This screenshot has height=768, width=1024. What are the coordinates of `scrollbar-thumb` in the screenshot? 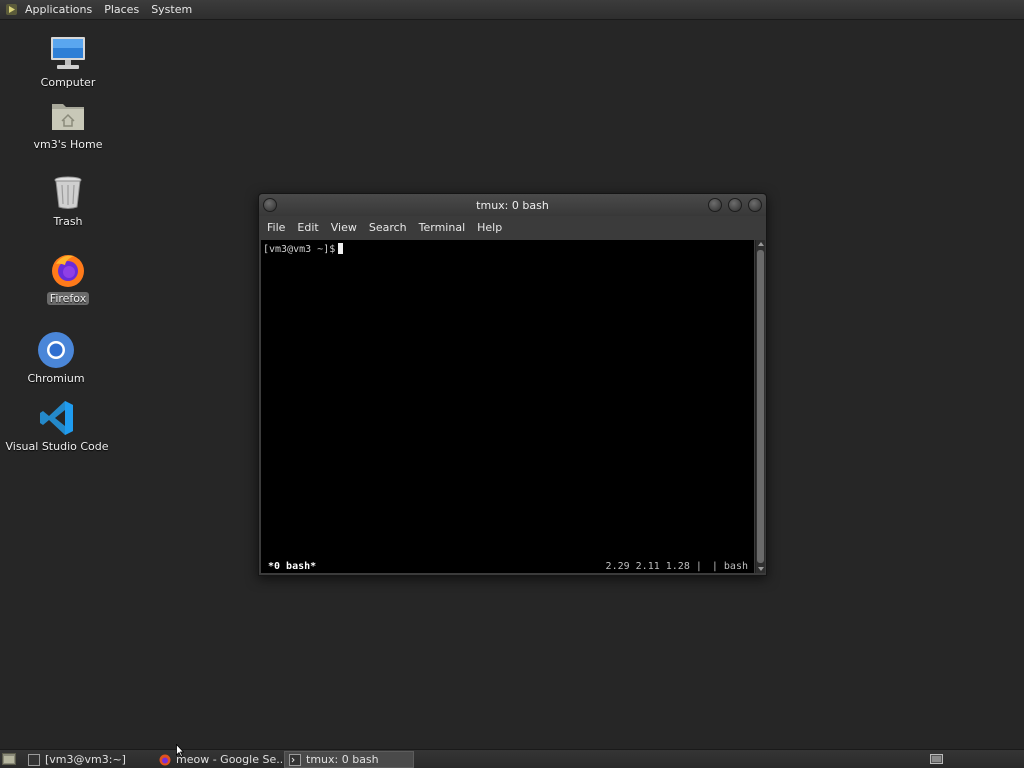 It's located at (760, 406).